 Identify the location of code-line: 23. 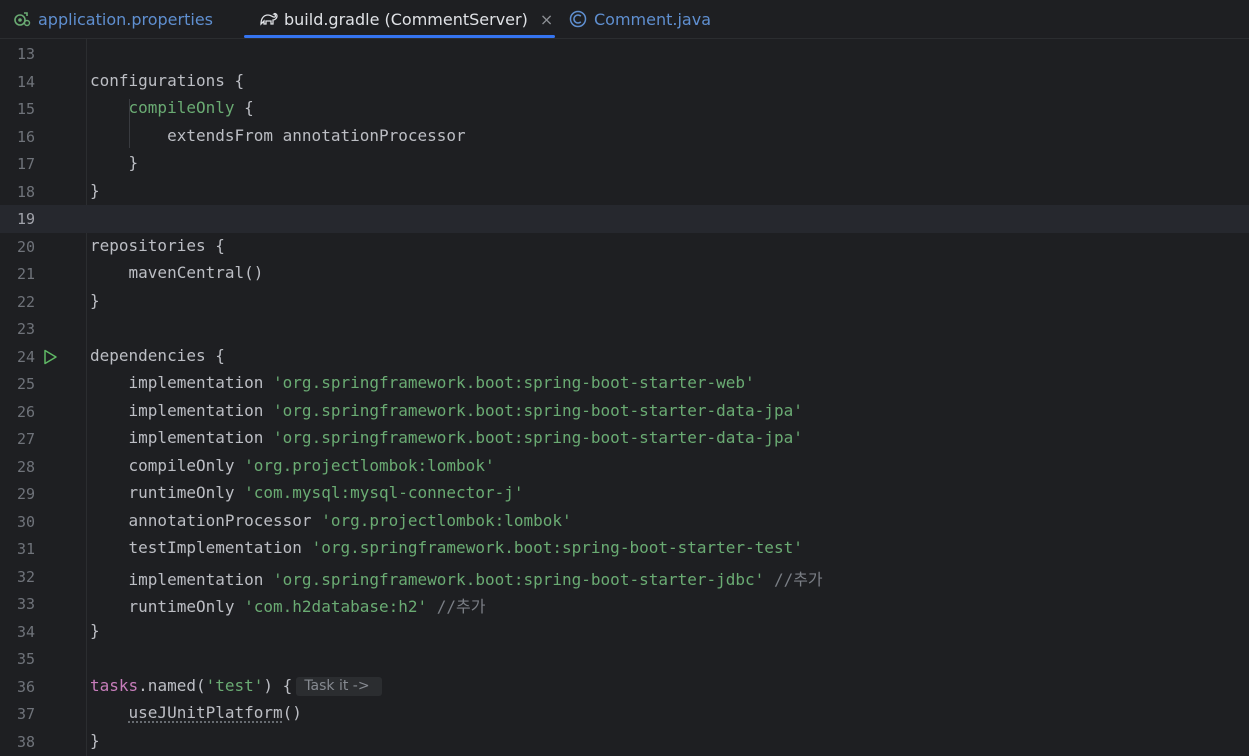
(624, 329).